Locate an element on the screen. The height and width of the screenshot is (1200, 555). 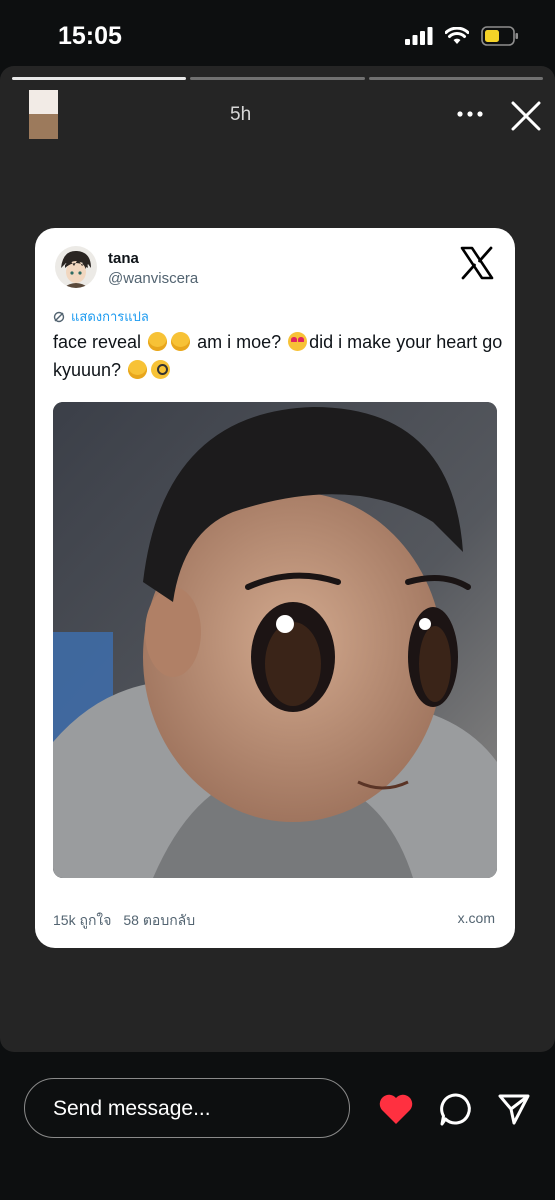
tweet-engagement: 15k ถูกใจ 58 ตอบกลับ is located at coordinates (128, 921).